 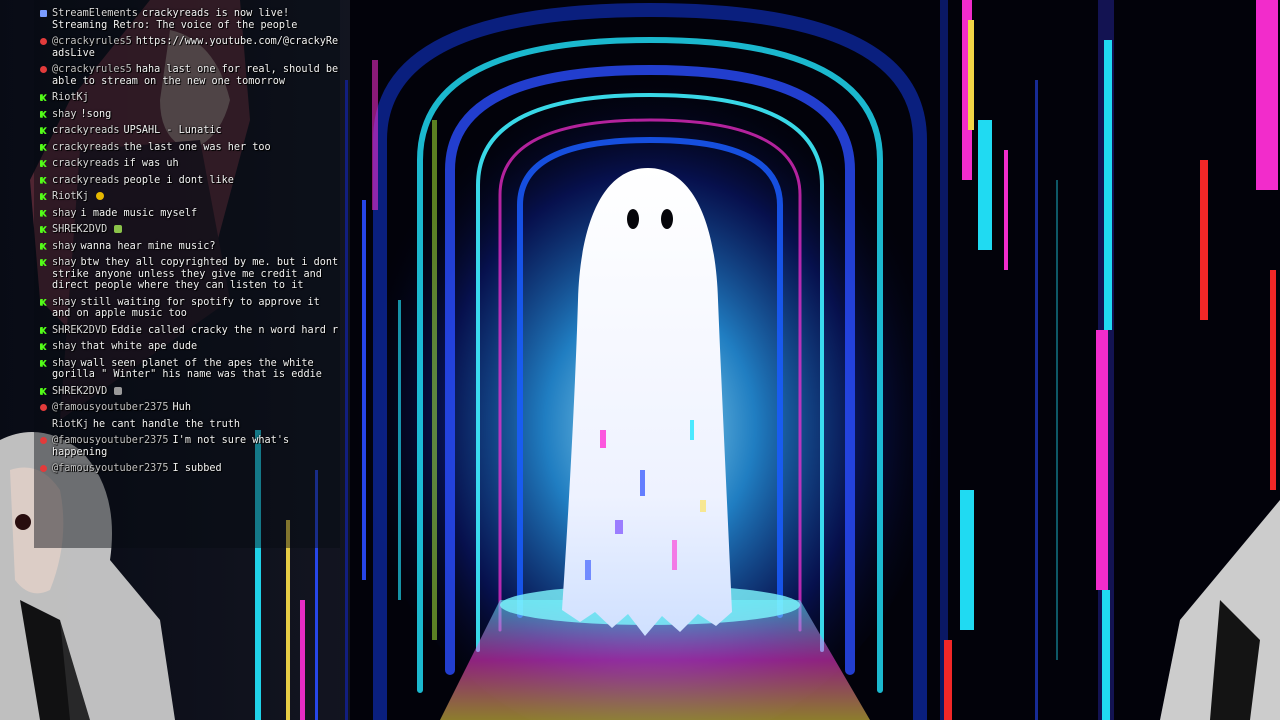 What do you see at coordinates (43, 13) in the screenshot?
I see `streamelements-badge-icon` at bounding box center [43, 13].